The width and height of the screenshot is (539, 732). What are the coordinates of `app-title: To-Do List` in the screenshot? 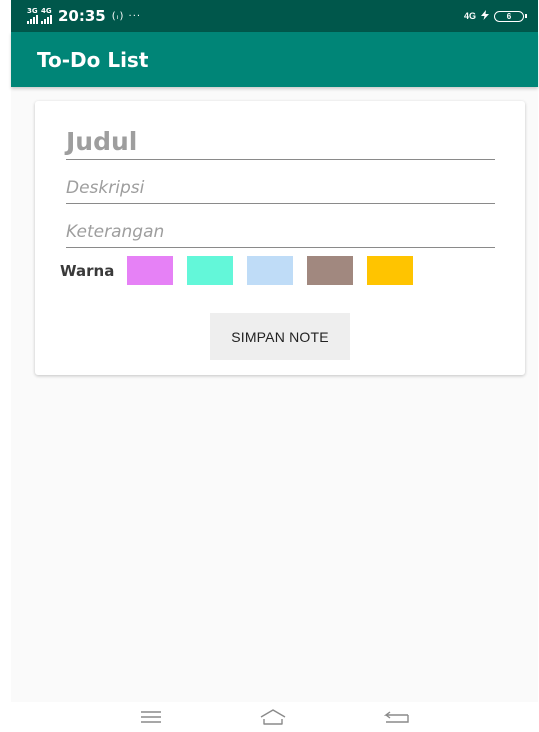 It's located at (93, 59).